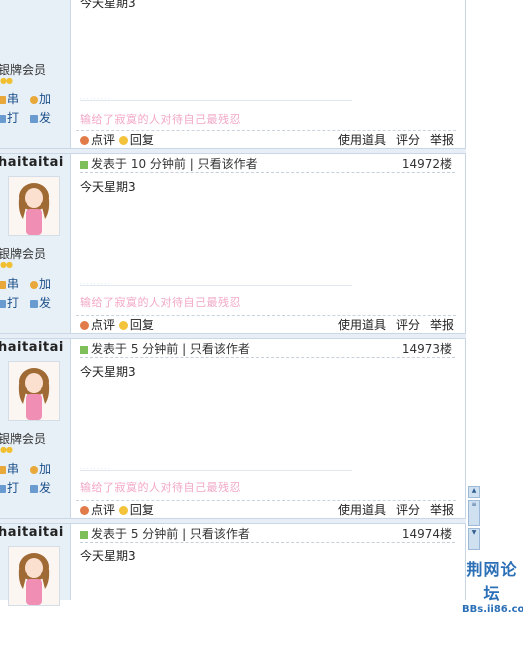 This screenshot has height=660, width=523. I want to click on floating-scroll-widget: ▲ ≡ ▼, so click(474, 520).